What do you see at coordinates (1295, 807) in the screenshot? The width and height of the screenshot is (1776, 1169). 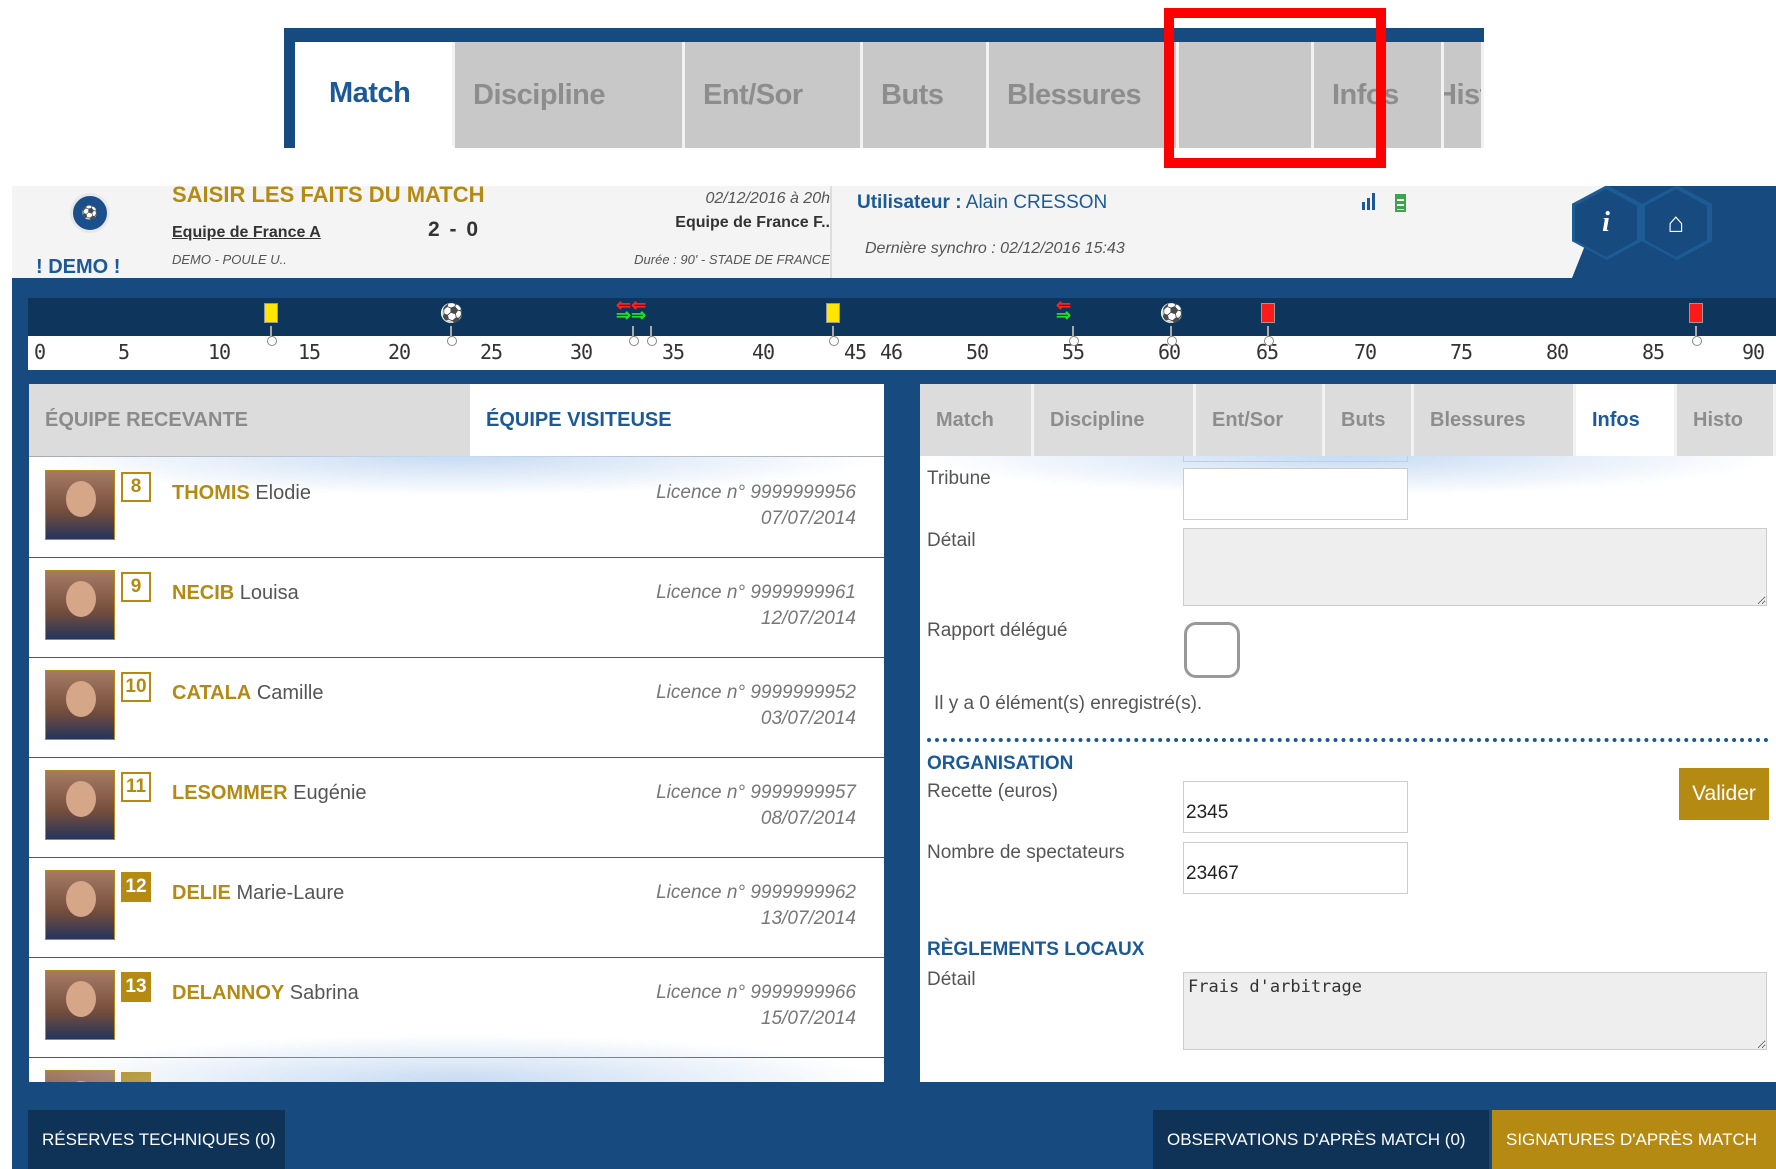 I see `recette-input` at bounding box center [1295, 807].